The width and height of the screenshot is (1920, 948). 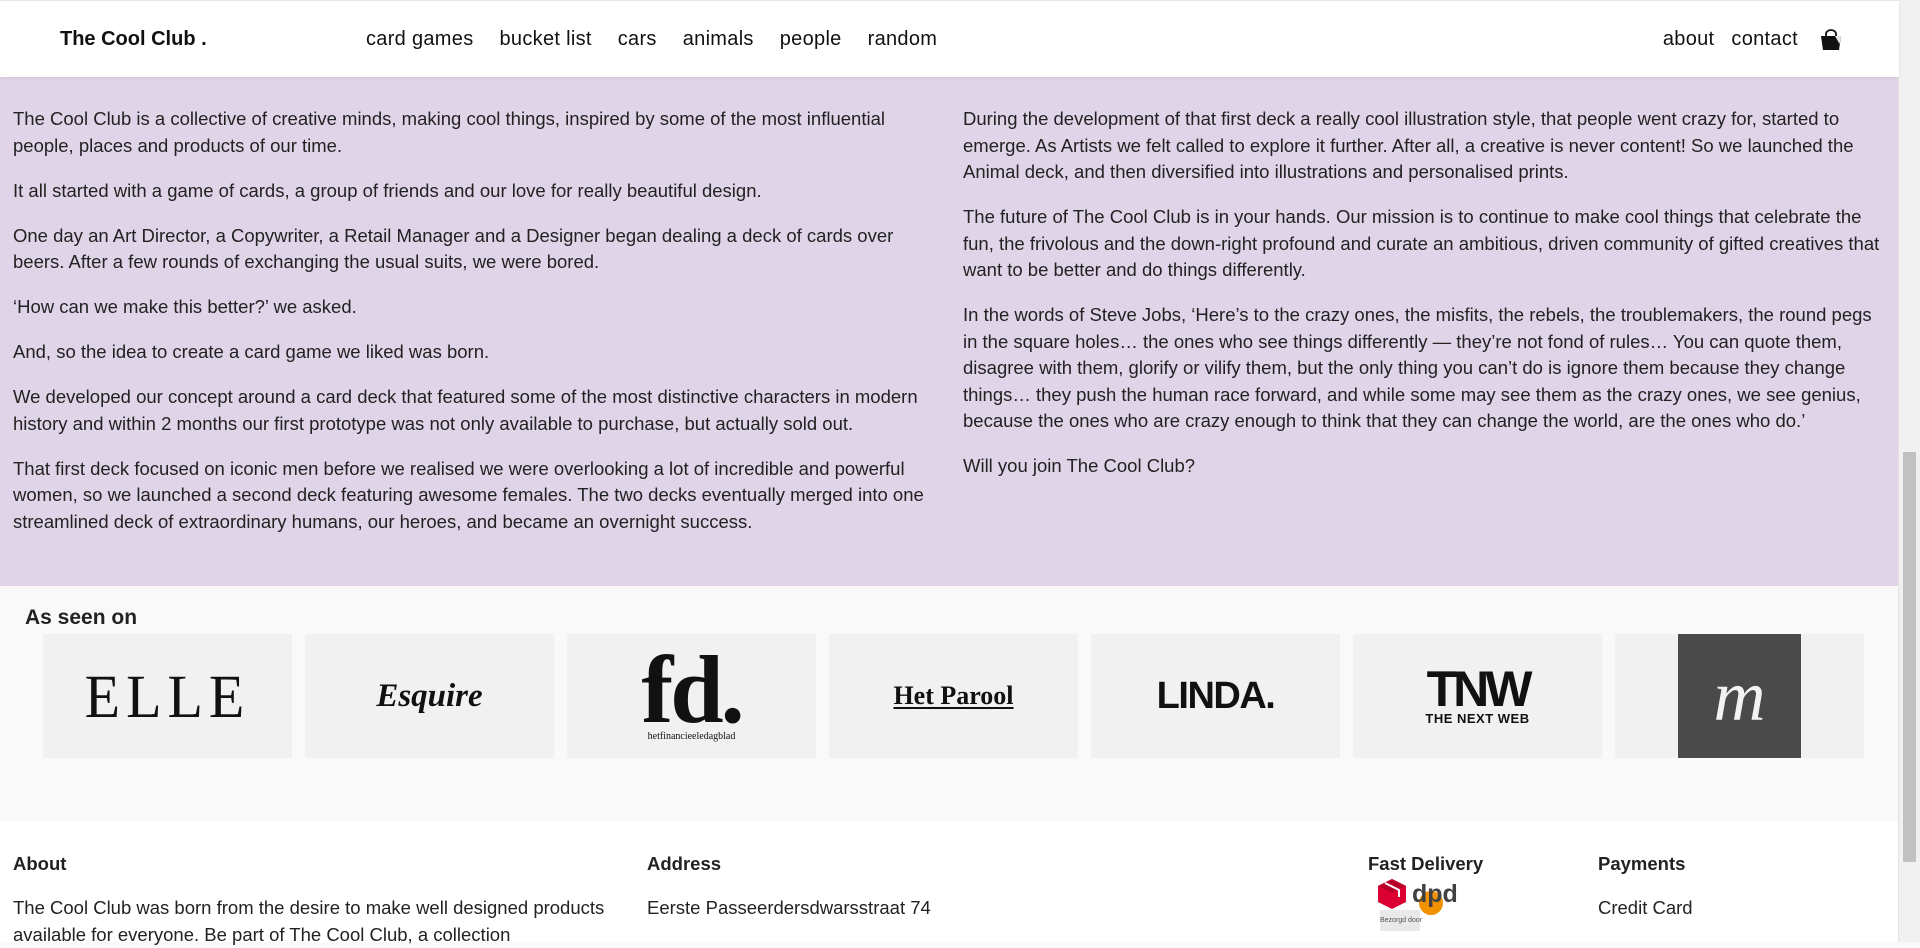 I want to click on nav-random: random, so click(x=903, y=39).